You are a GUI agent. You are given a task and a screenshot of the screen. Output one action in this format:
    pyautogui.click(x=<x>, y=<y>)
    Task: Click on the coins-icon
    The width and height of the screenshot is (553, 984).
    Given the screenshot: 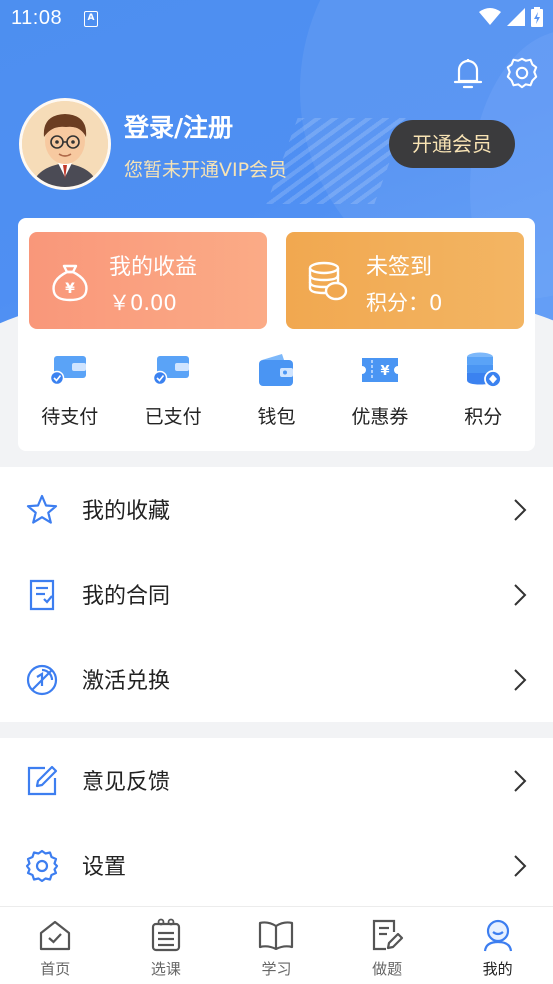 What is the action you would take?
    pyautogui.click(x=328, y=281)
    